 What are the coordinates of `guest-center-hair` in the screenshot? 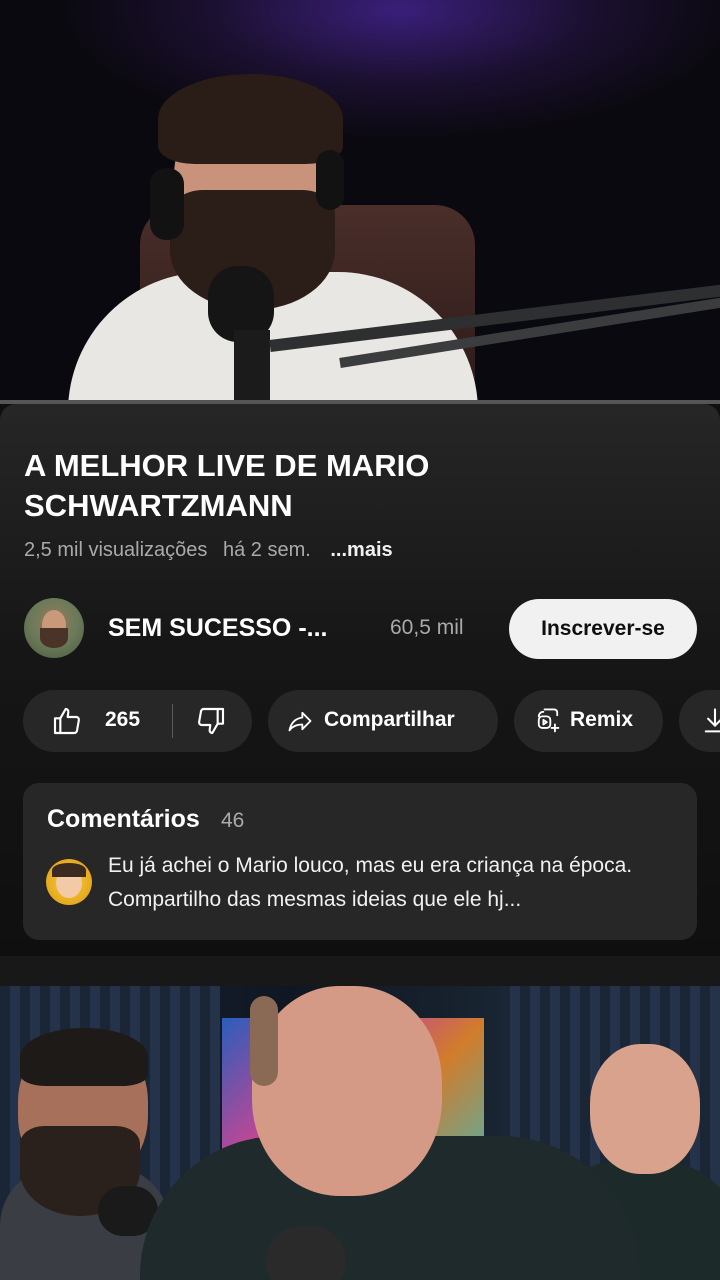 It's located at (264, 1041).